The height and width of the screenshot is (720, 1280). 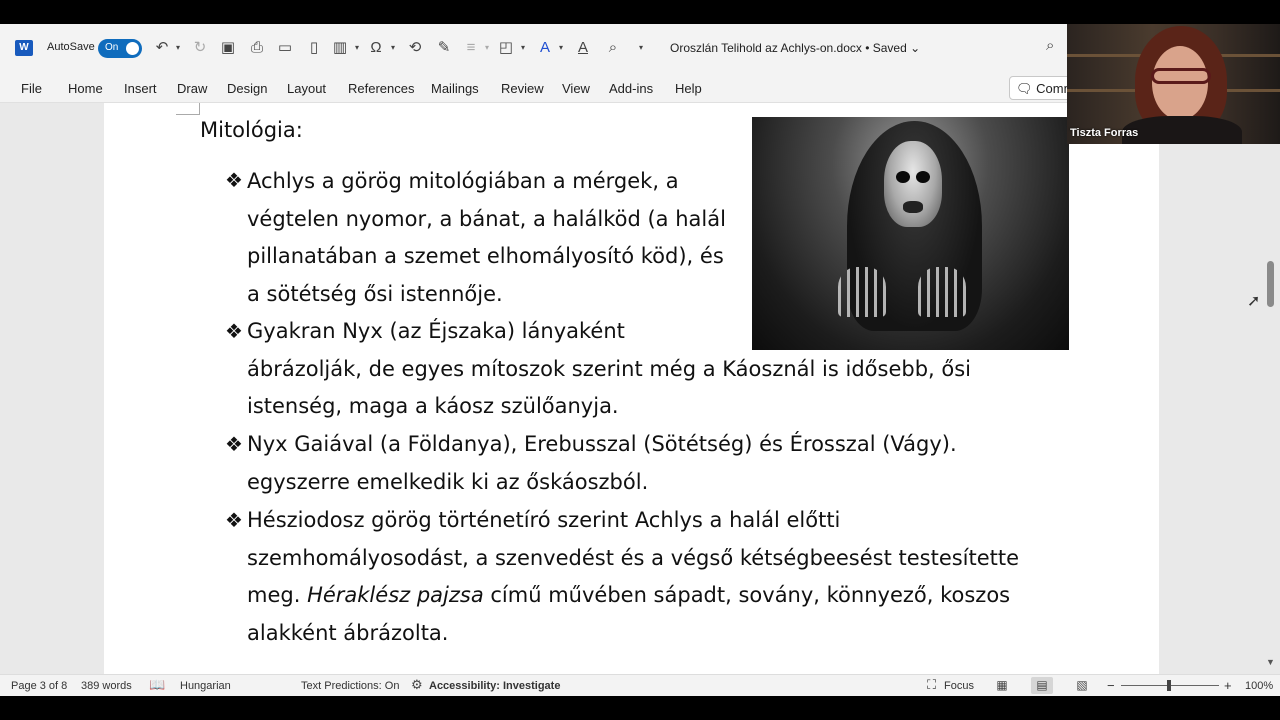 What do you see at coordinates (455, 88) in the screenshot?
I see `tab-mailings: Mailings` at bounding box center [455, 88].